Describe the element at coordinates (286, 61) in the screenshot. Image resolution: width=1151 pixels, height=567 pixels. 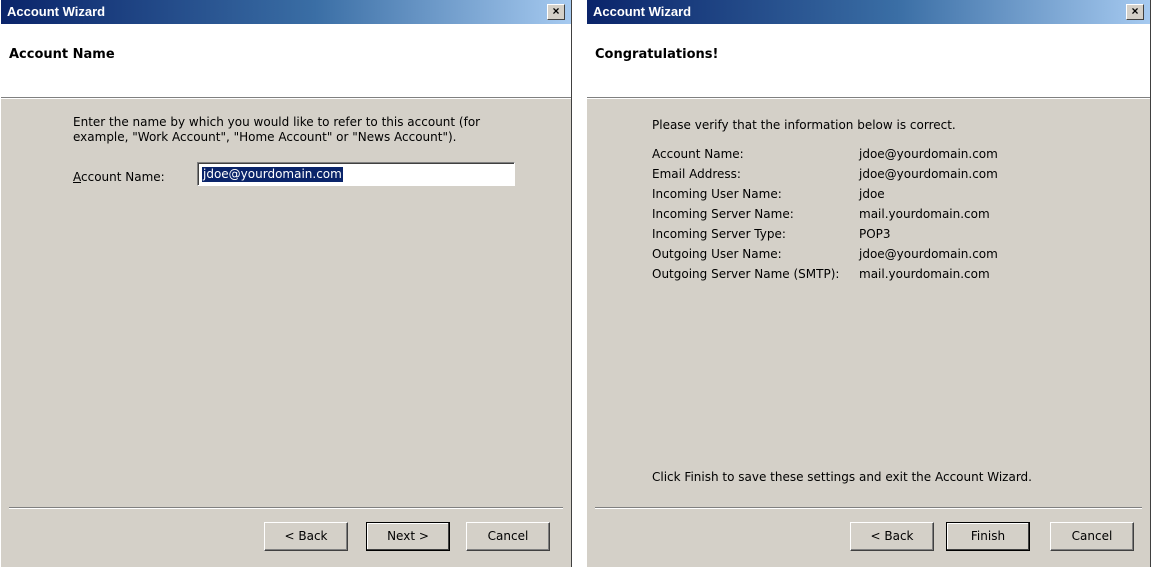
I see `wizard-header: Account Name` at that location.